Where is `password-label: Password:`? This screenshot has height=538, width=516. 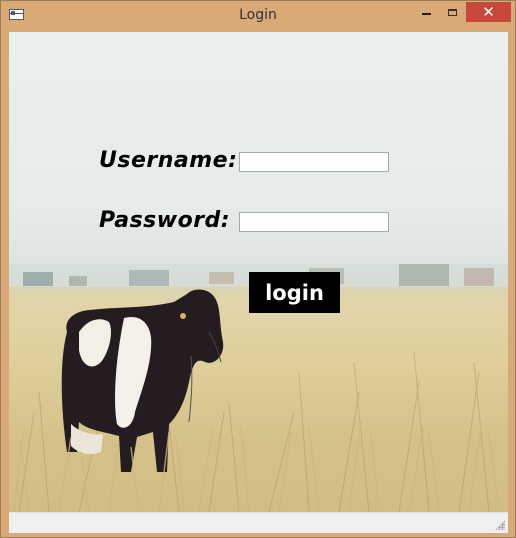 password-label: Password: is located at coordinates (165, 220).